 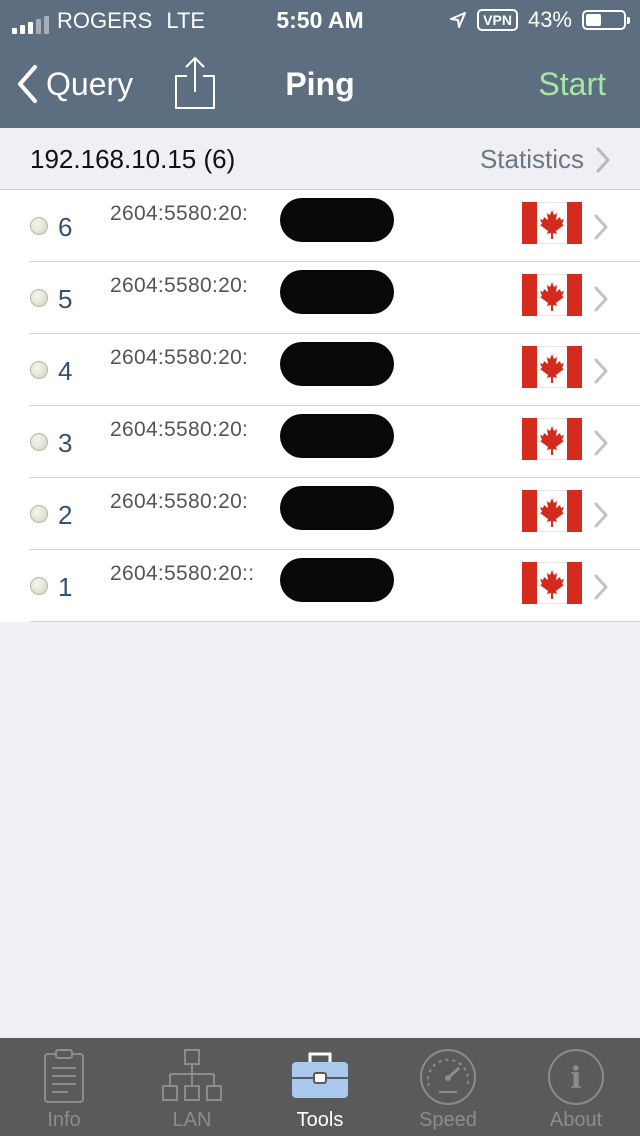 I want to click on sequence-number: 1, so click(x=65, y=587).